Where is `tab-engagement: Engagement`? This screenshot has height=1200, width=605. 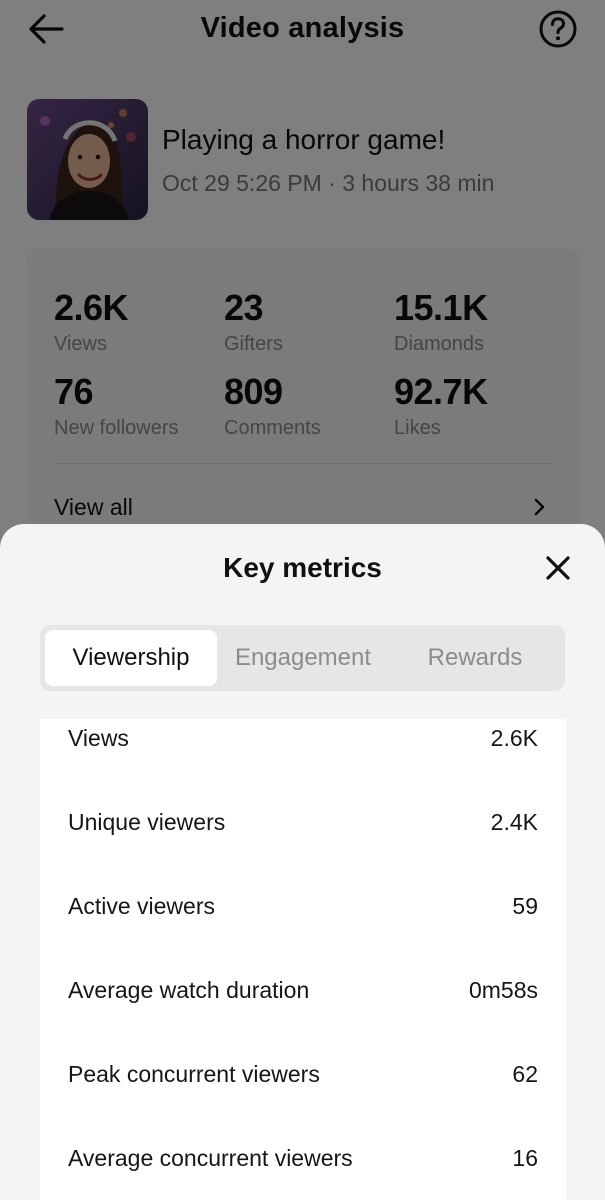
tab-engagement: Engagement is located at coordinates (303, 658).